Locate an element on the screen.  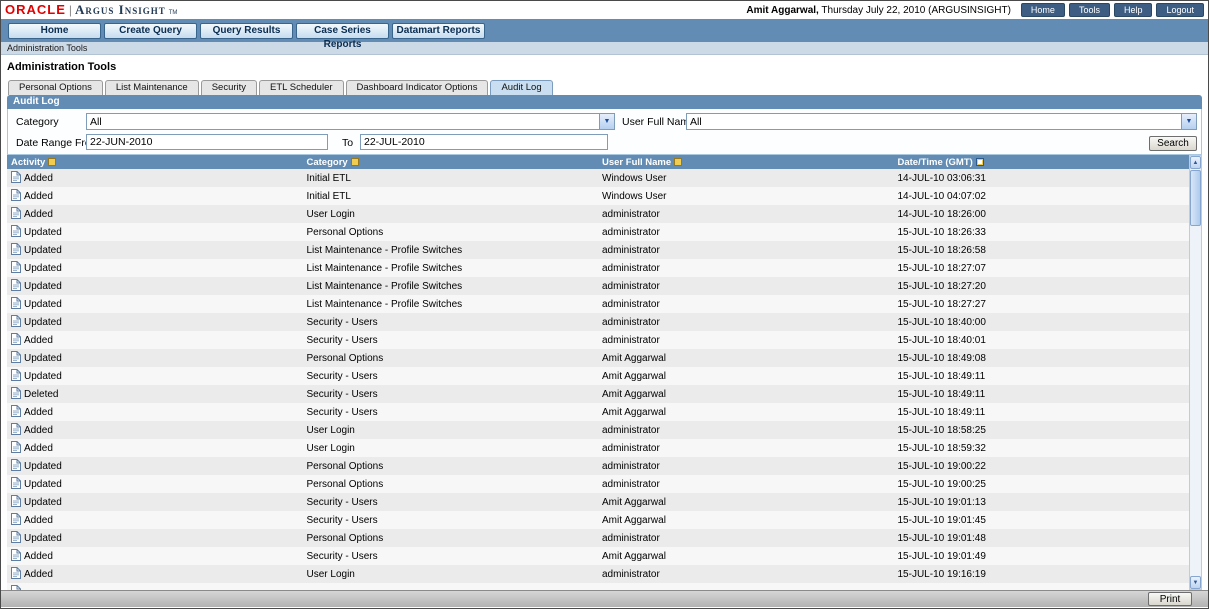
date-from-input is located at coordinates (207, 142).